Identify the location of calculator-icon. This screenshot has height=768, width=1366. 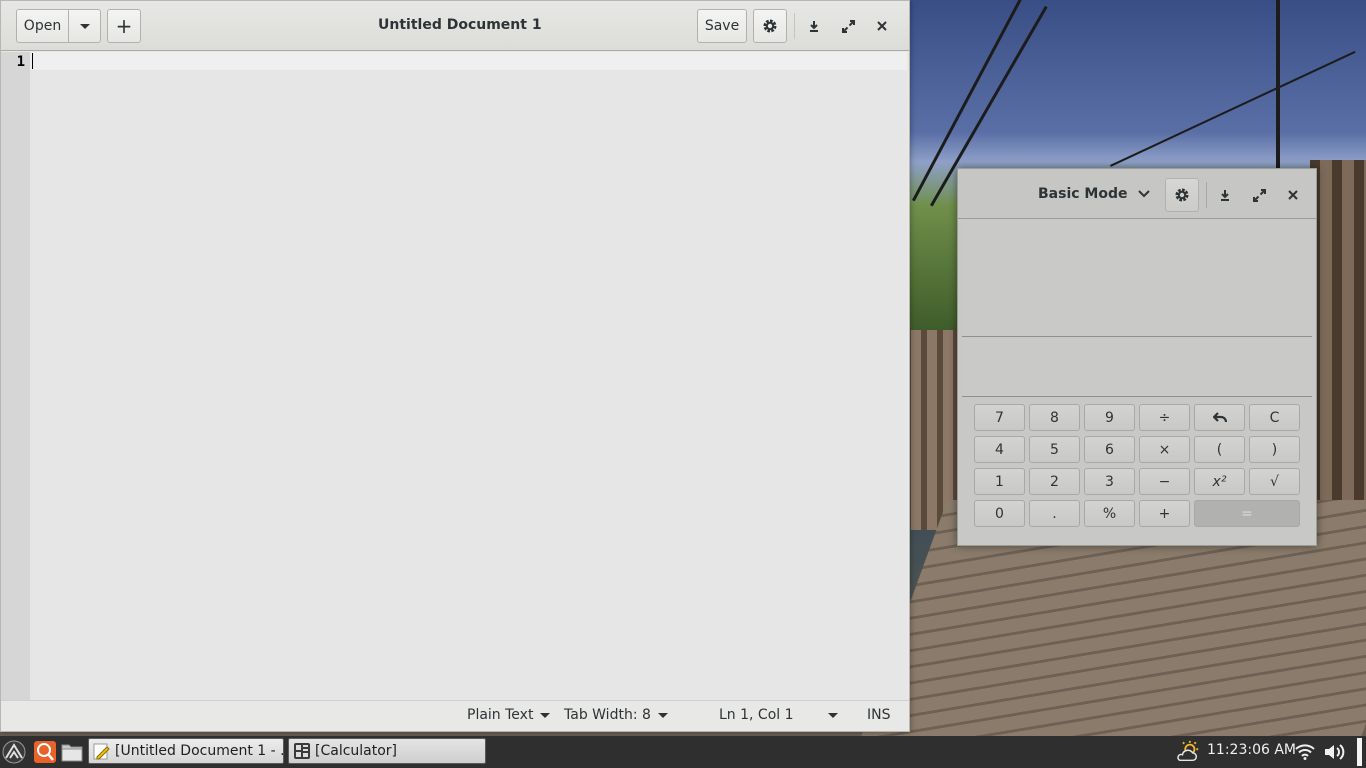
(302, 751).